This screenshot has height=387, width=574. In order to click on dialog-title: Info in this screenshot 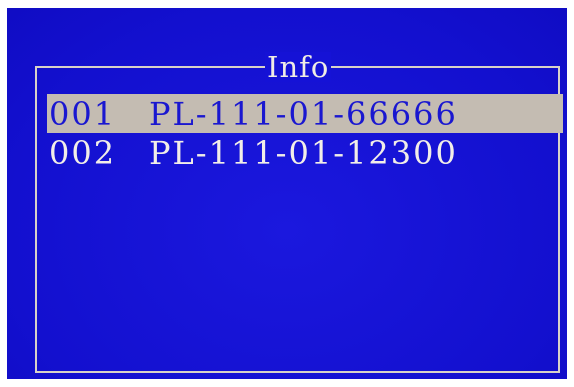, I will do `click(298, 67)`.